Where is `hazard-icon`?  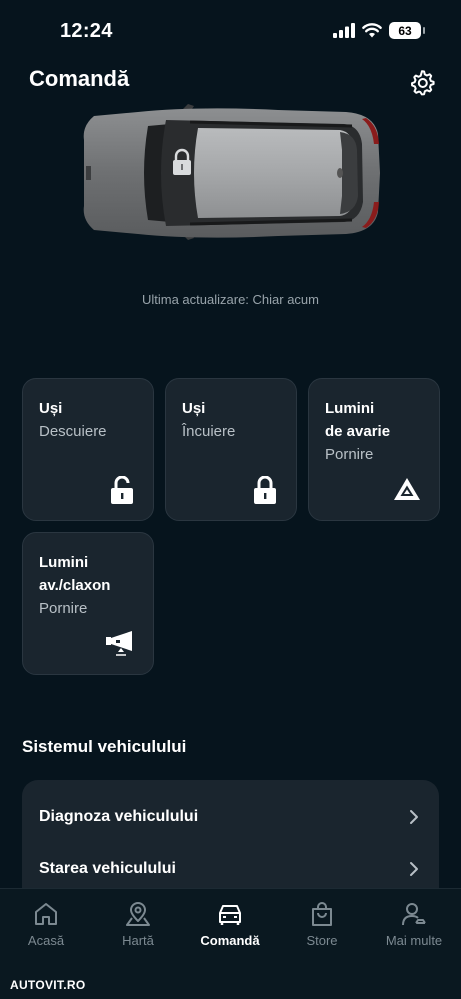 hazard-icon is located at coordinates (407, 489).